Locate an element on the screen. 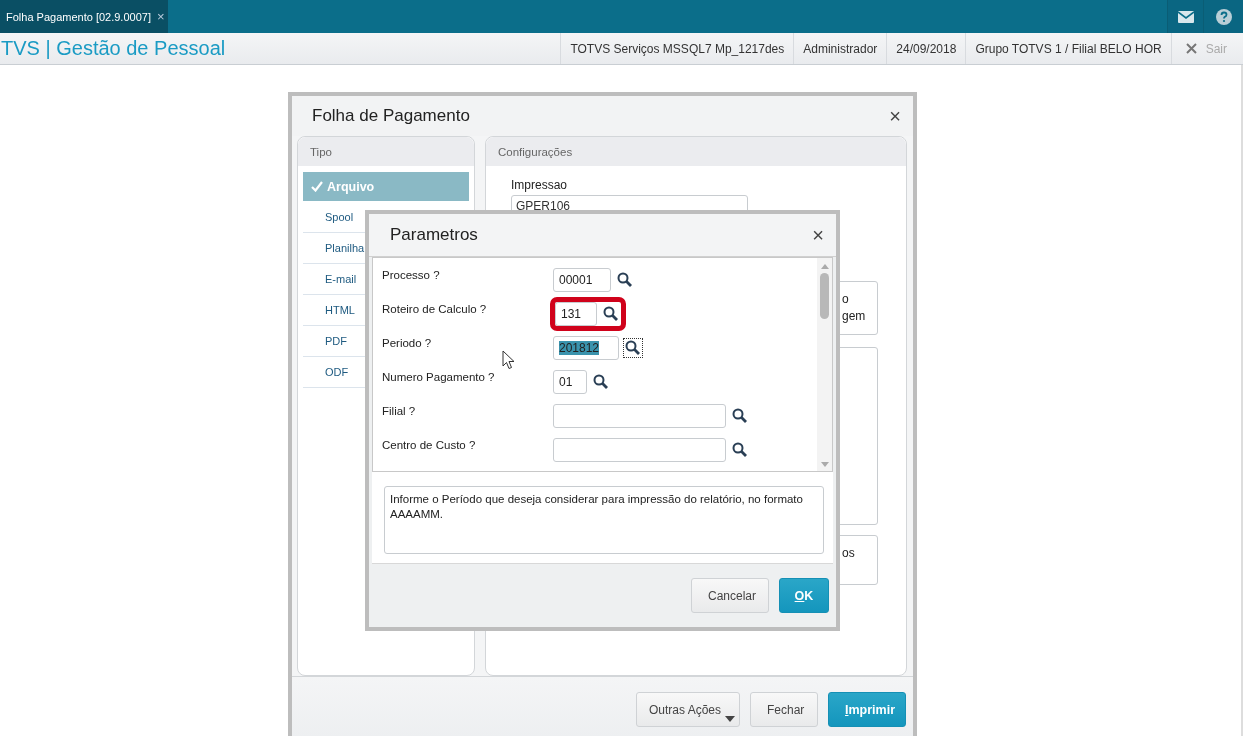 Image resolution: width=1243 pixels, height=736 pixels. help-text: Informe o Período que deseja considerar para impressão do relatório, no formato AAAAMM. is located at coordinates (604, 520).